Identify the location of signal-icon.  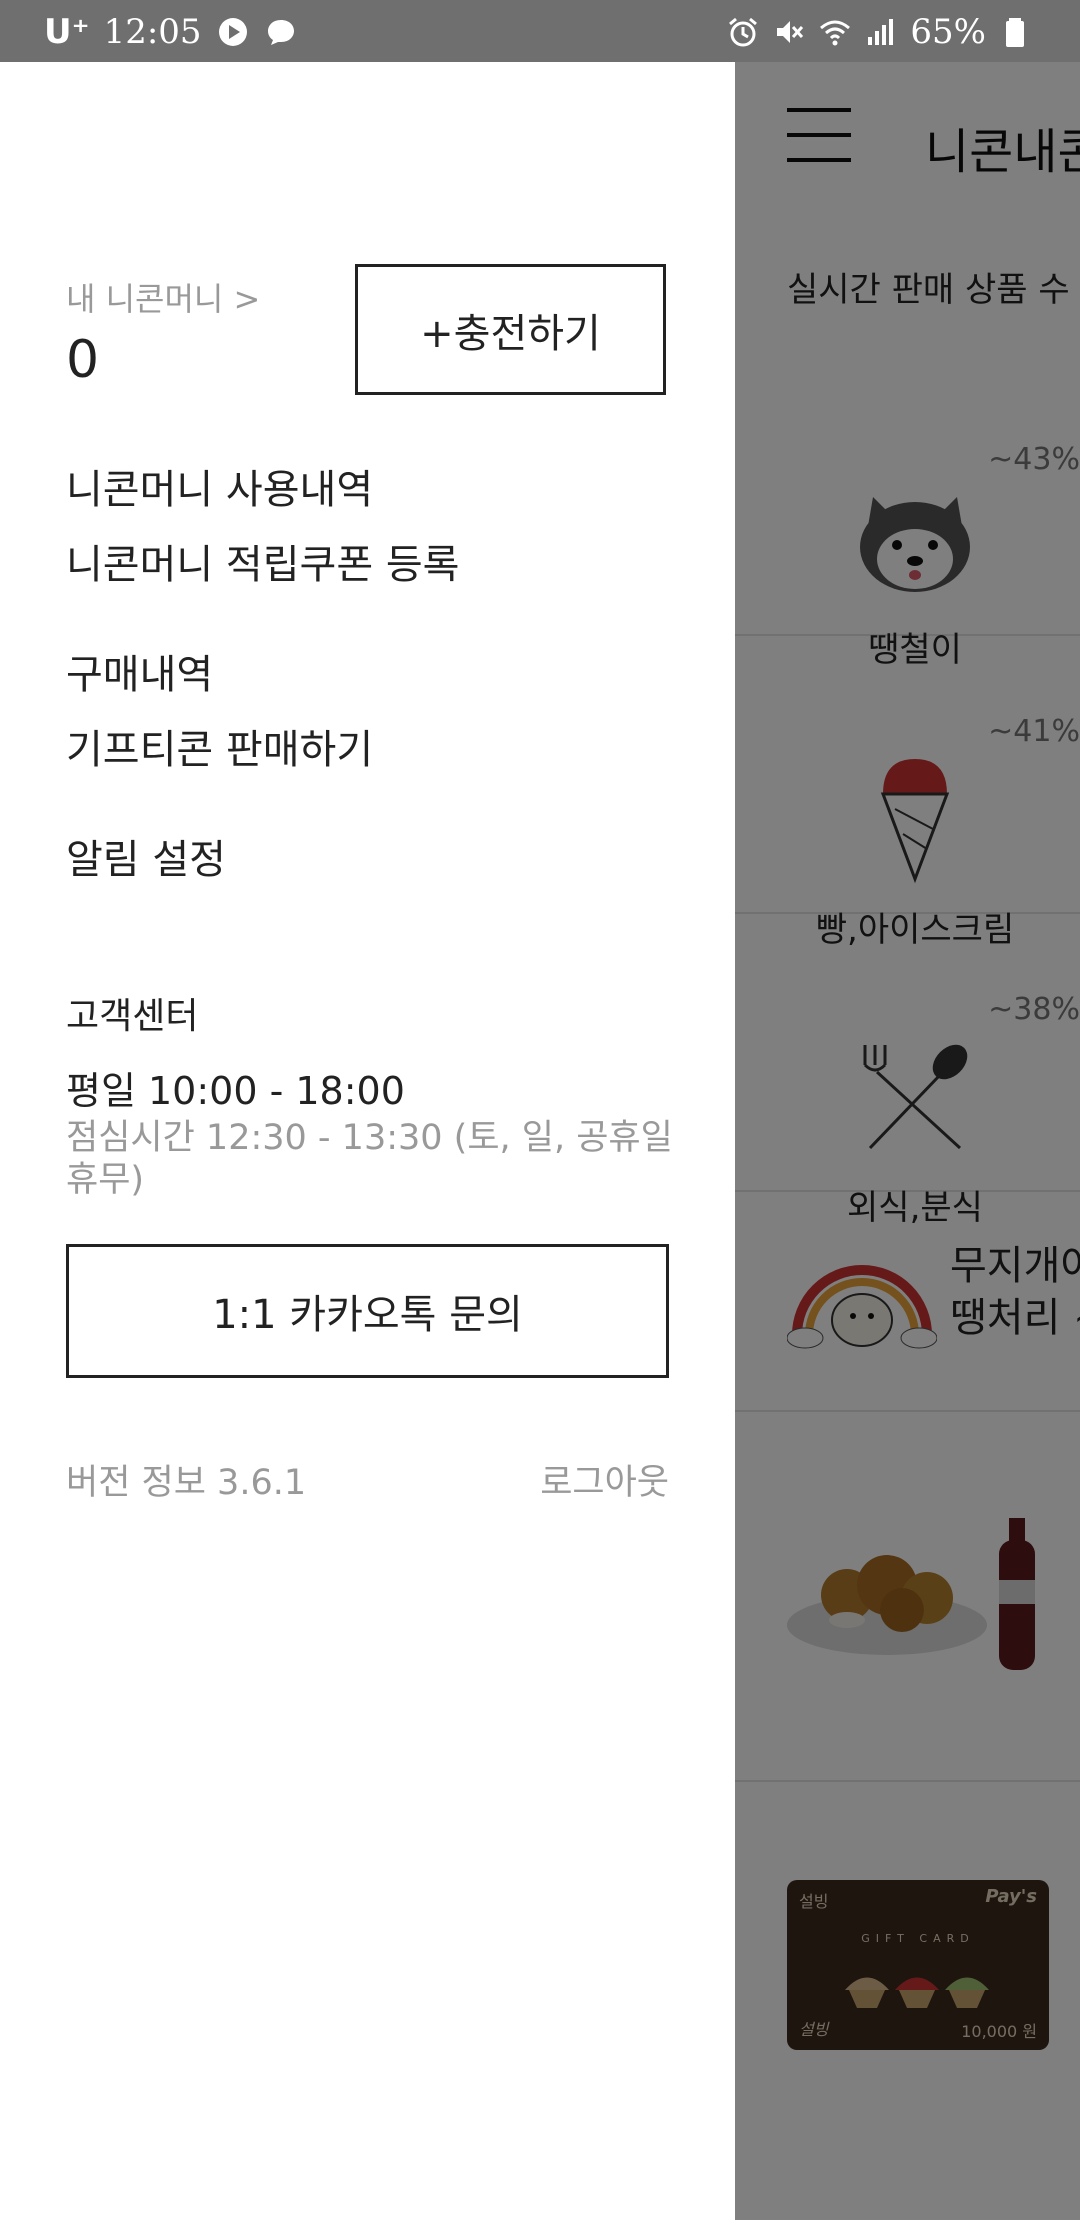
(881, 32).